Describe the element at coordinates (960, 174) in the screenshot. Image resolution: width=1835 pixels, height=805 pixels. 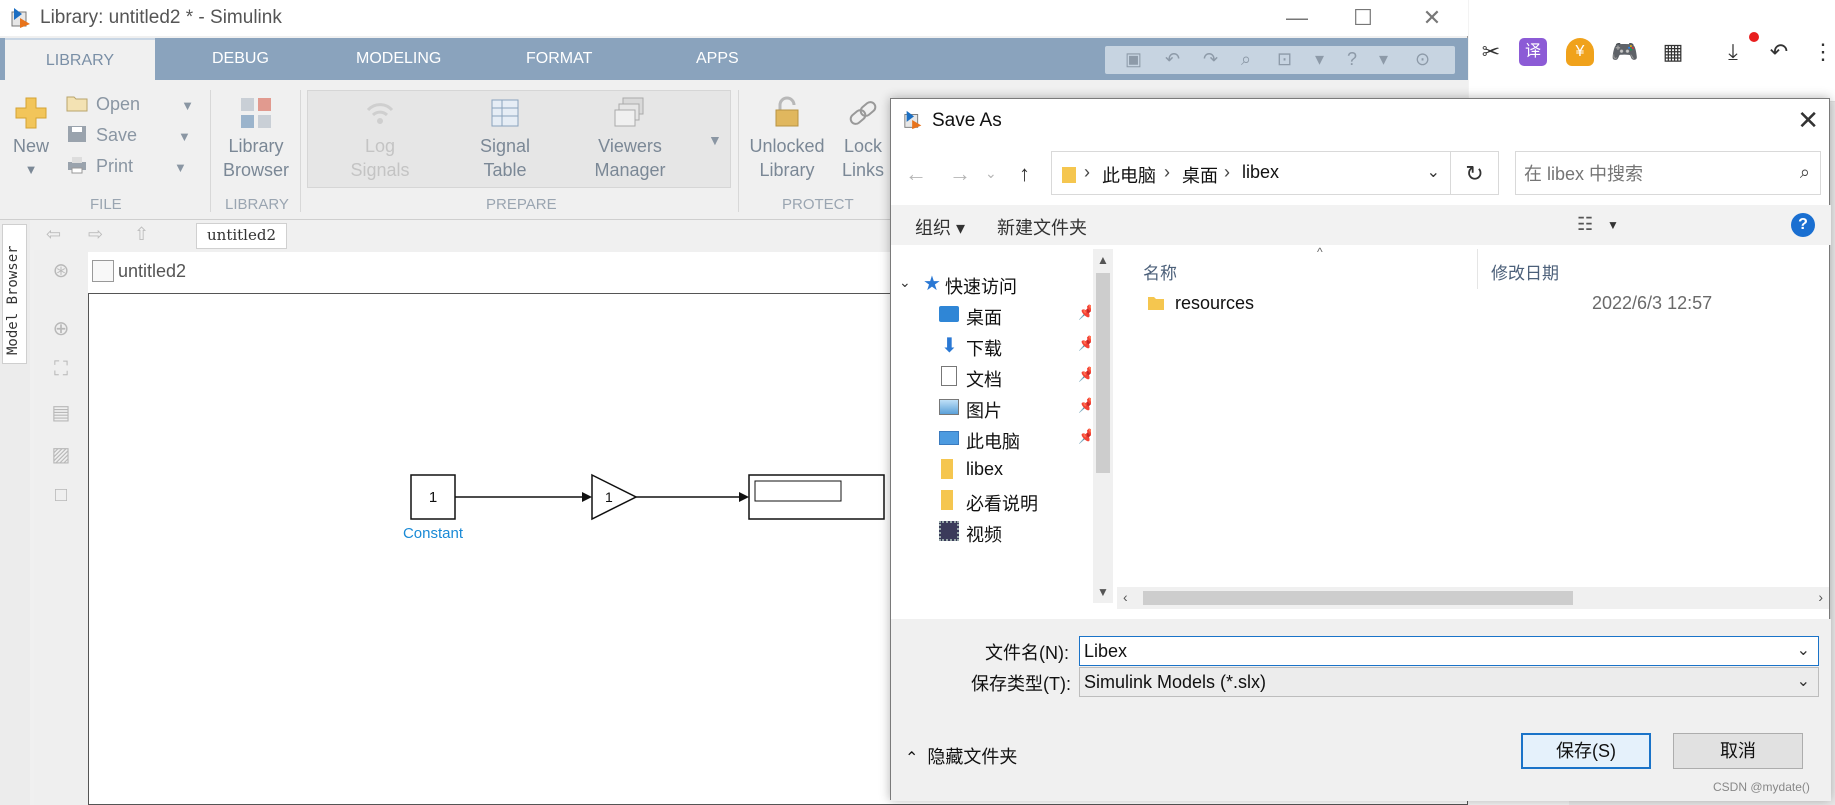
I see `forward-arrow-icon: →` at that location.